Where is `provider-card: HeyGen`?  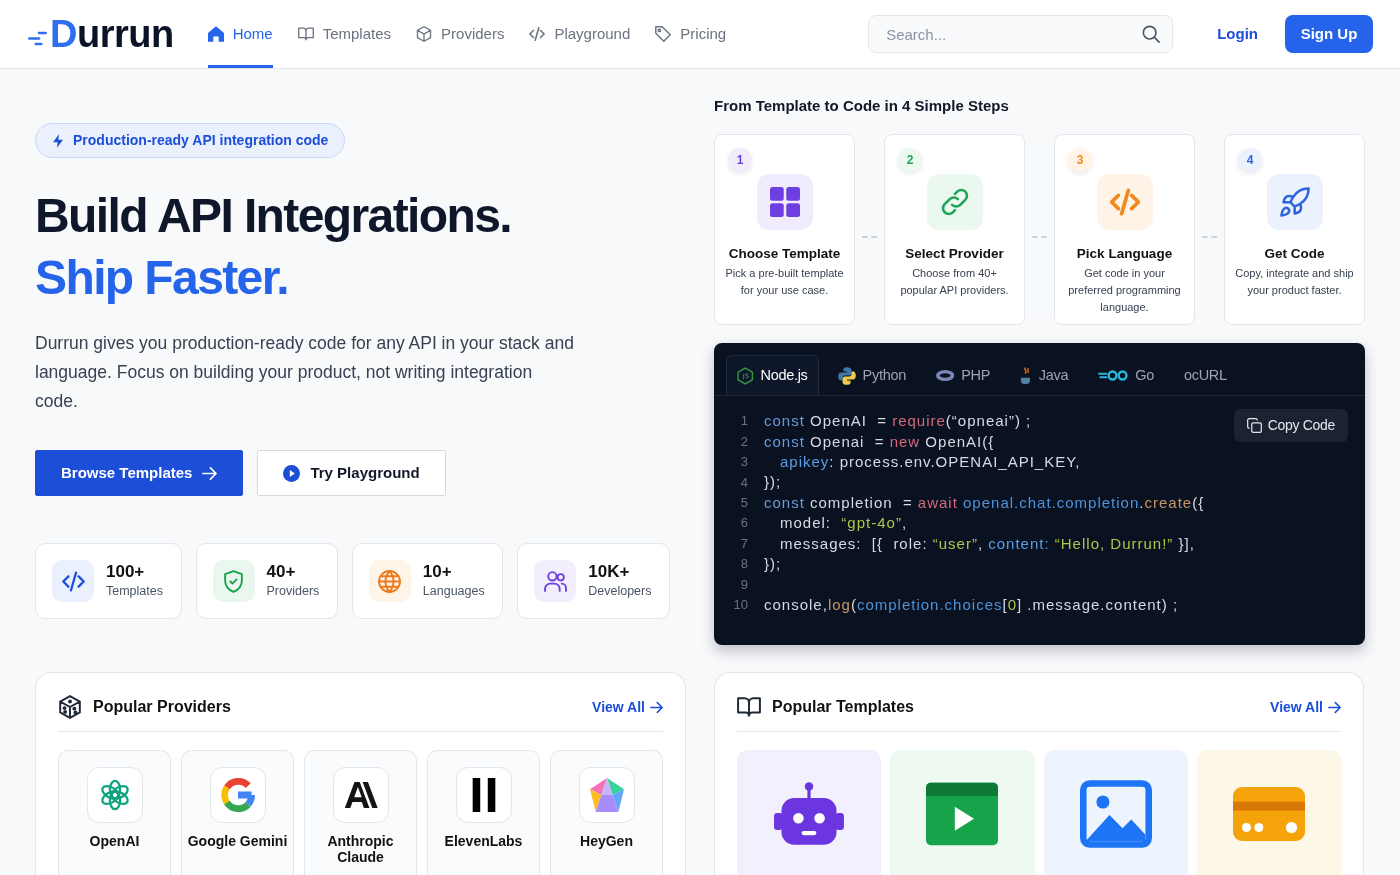
provider-card: HeyGen is located at coordinates (606, 812).